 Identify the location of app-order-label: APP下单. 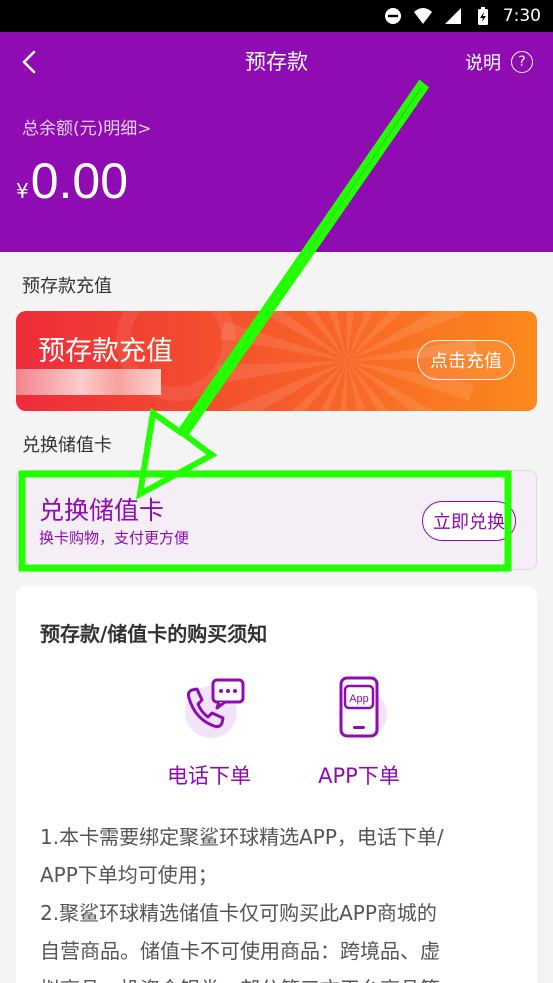
(359, 776).